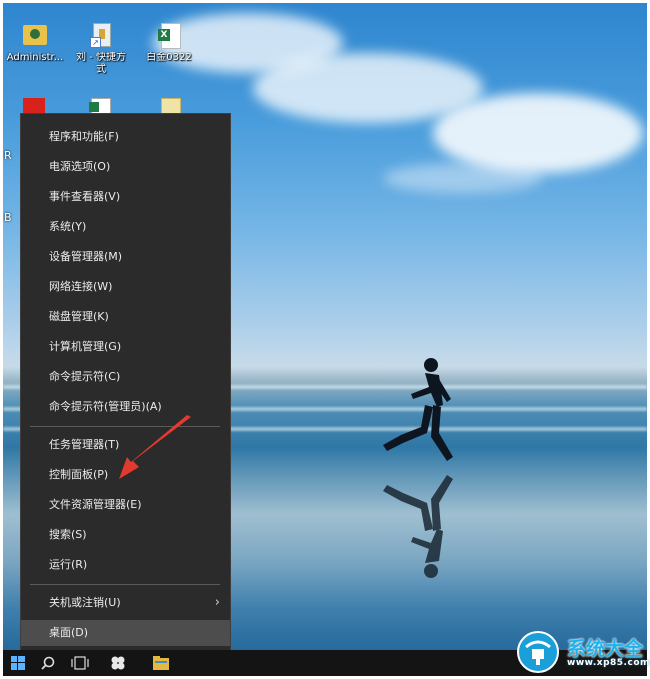  Describe the element at coordinates (418, 468) in the screenshot. I see `runner-silhouette` at that location.